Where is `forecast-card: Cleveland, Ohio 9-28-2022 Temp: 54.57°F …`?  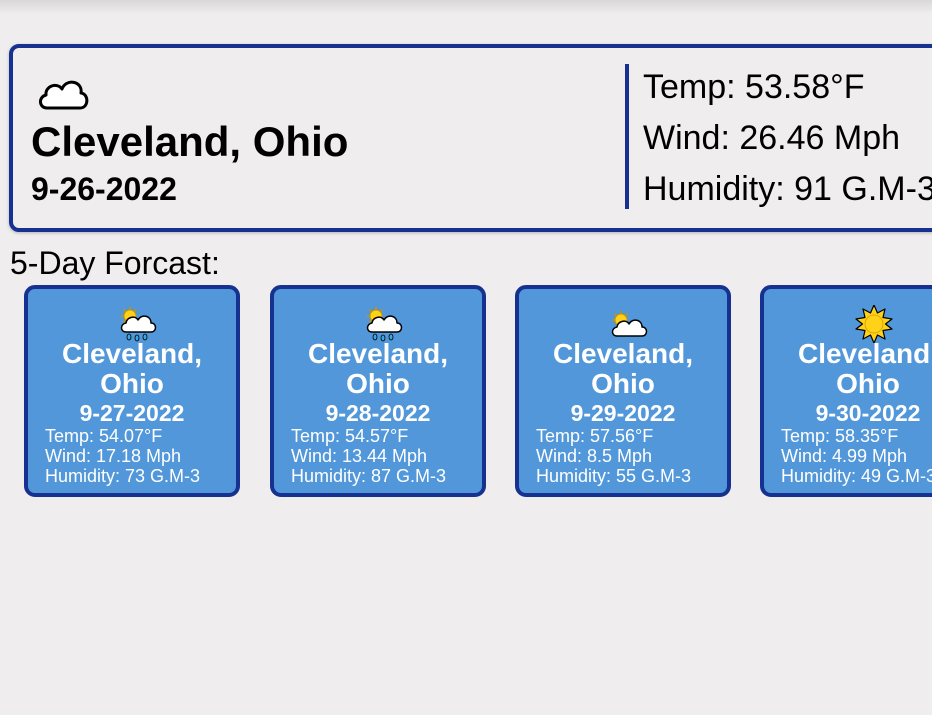
forecast-card: Cleveland, Ohio 9-28-2022 Temp: 54.57°F … is located at coordinates (378, 391).